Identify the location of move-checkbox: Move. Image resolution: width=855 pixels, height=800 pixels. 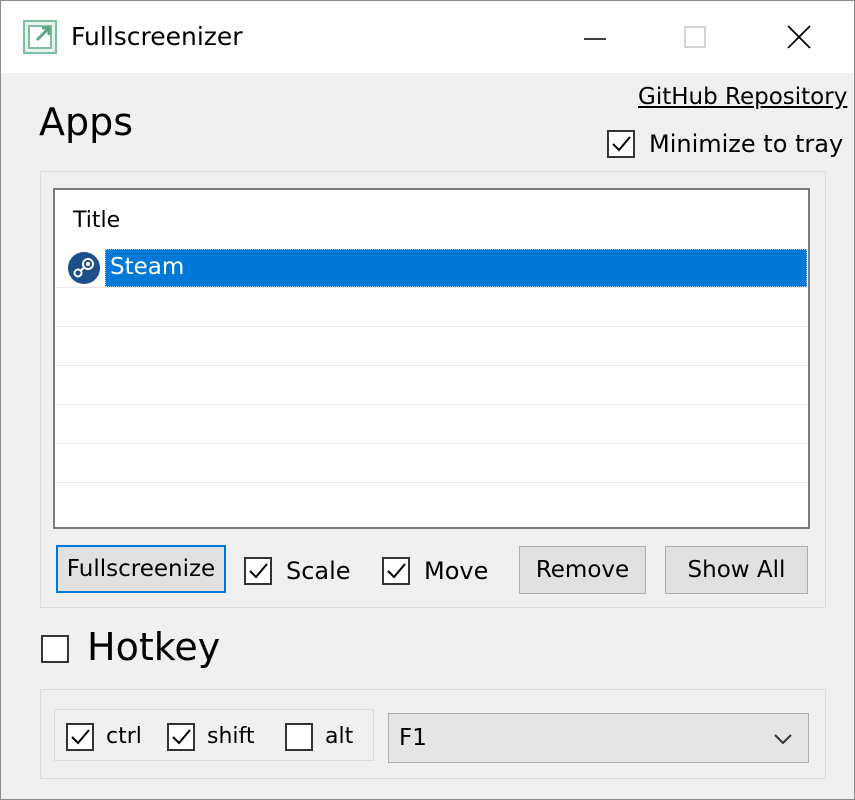
(435, 571).